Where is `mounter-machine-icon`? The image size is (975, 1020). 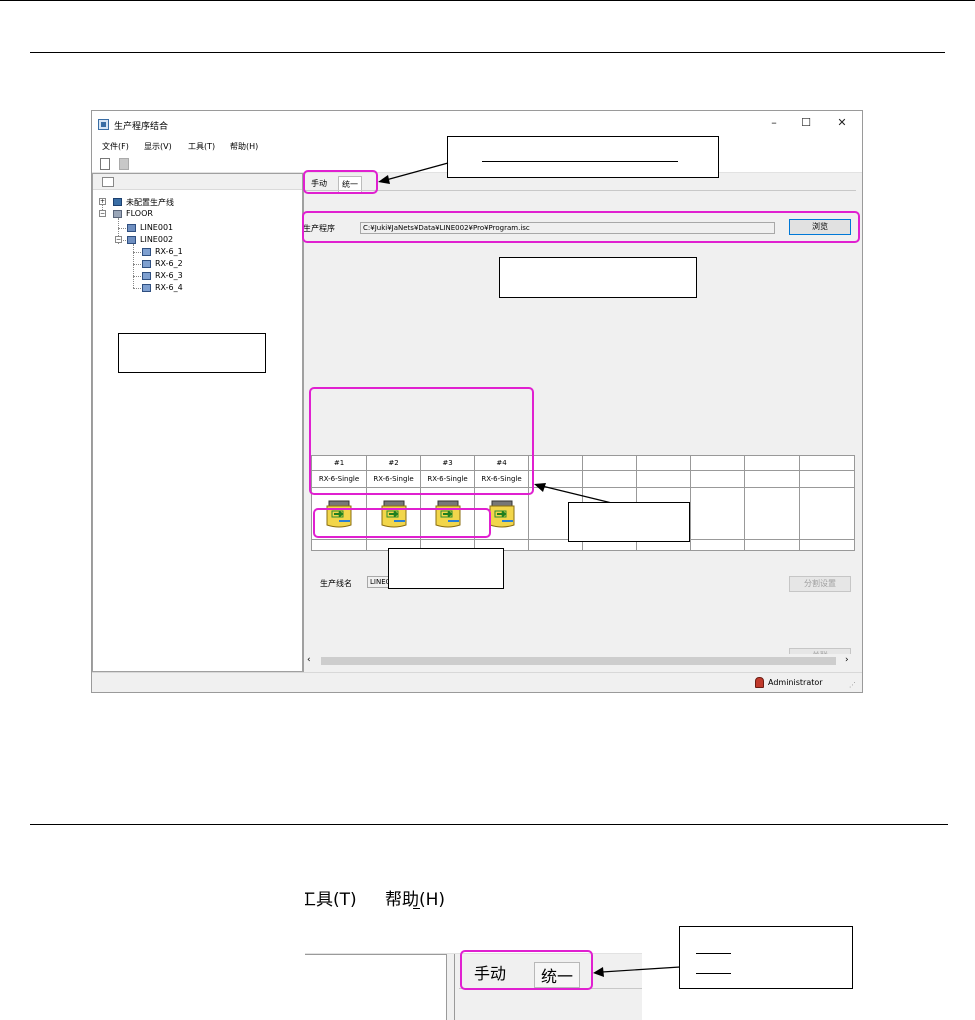 mounter-machine-icon is located at coordinates (502, 514).